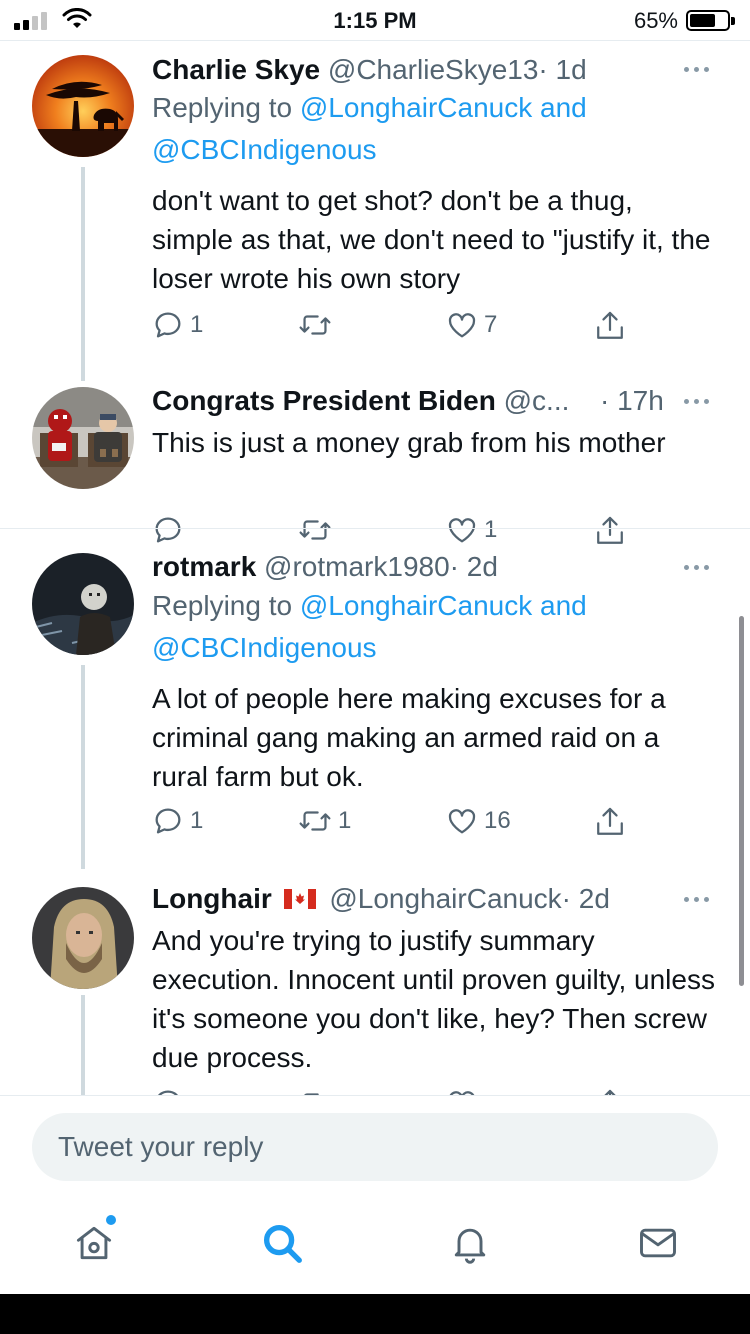  I want to click on tweet-actions, so click(400, 1091).